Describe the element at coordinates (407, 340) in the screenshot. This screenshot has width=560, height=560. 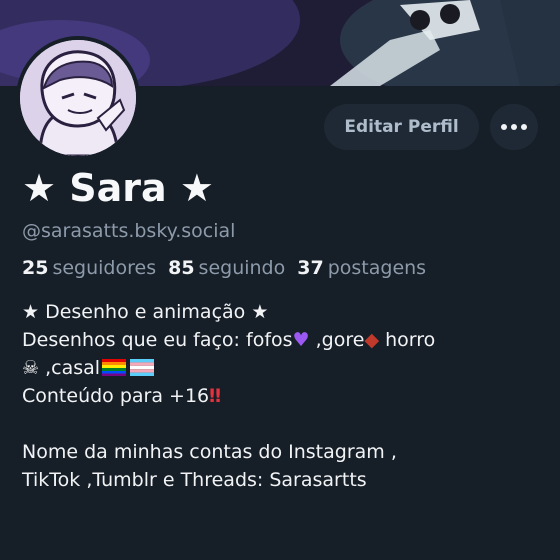
I see `bio-text: horro` at that location.